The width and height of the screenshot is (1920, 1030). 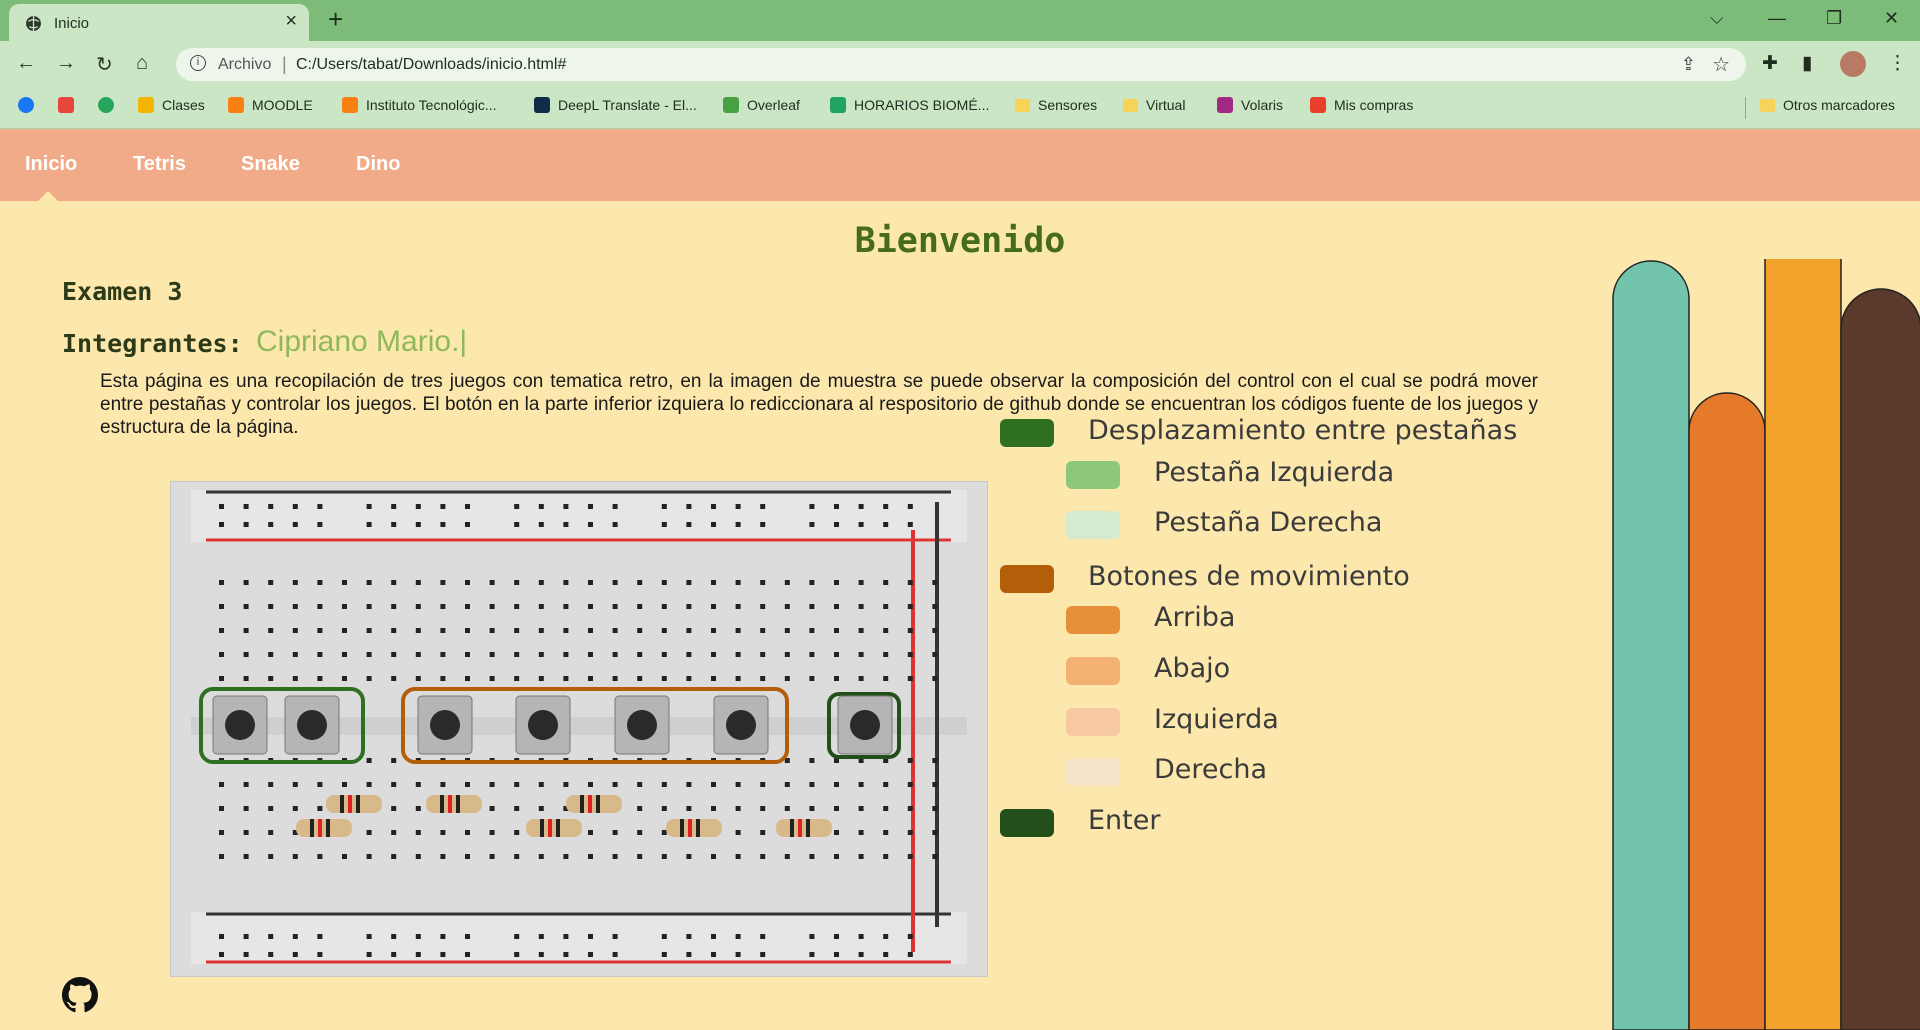 What do you see at coordinates (543, 725) in the screenshot?
I see `pushbutton-cap` at bounding box center [543, 725].